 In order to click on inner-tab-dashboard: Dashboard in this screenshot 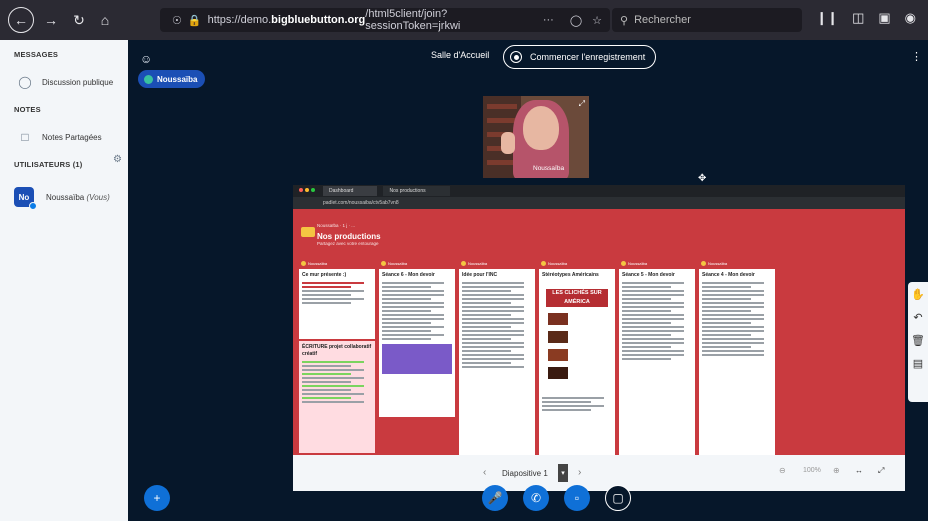, I will do `click(350, 191)`.